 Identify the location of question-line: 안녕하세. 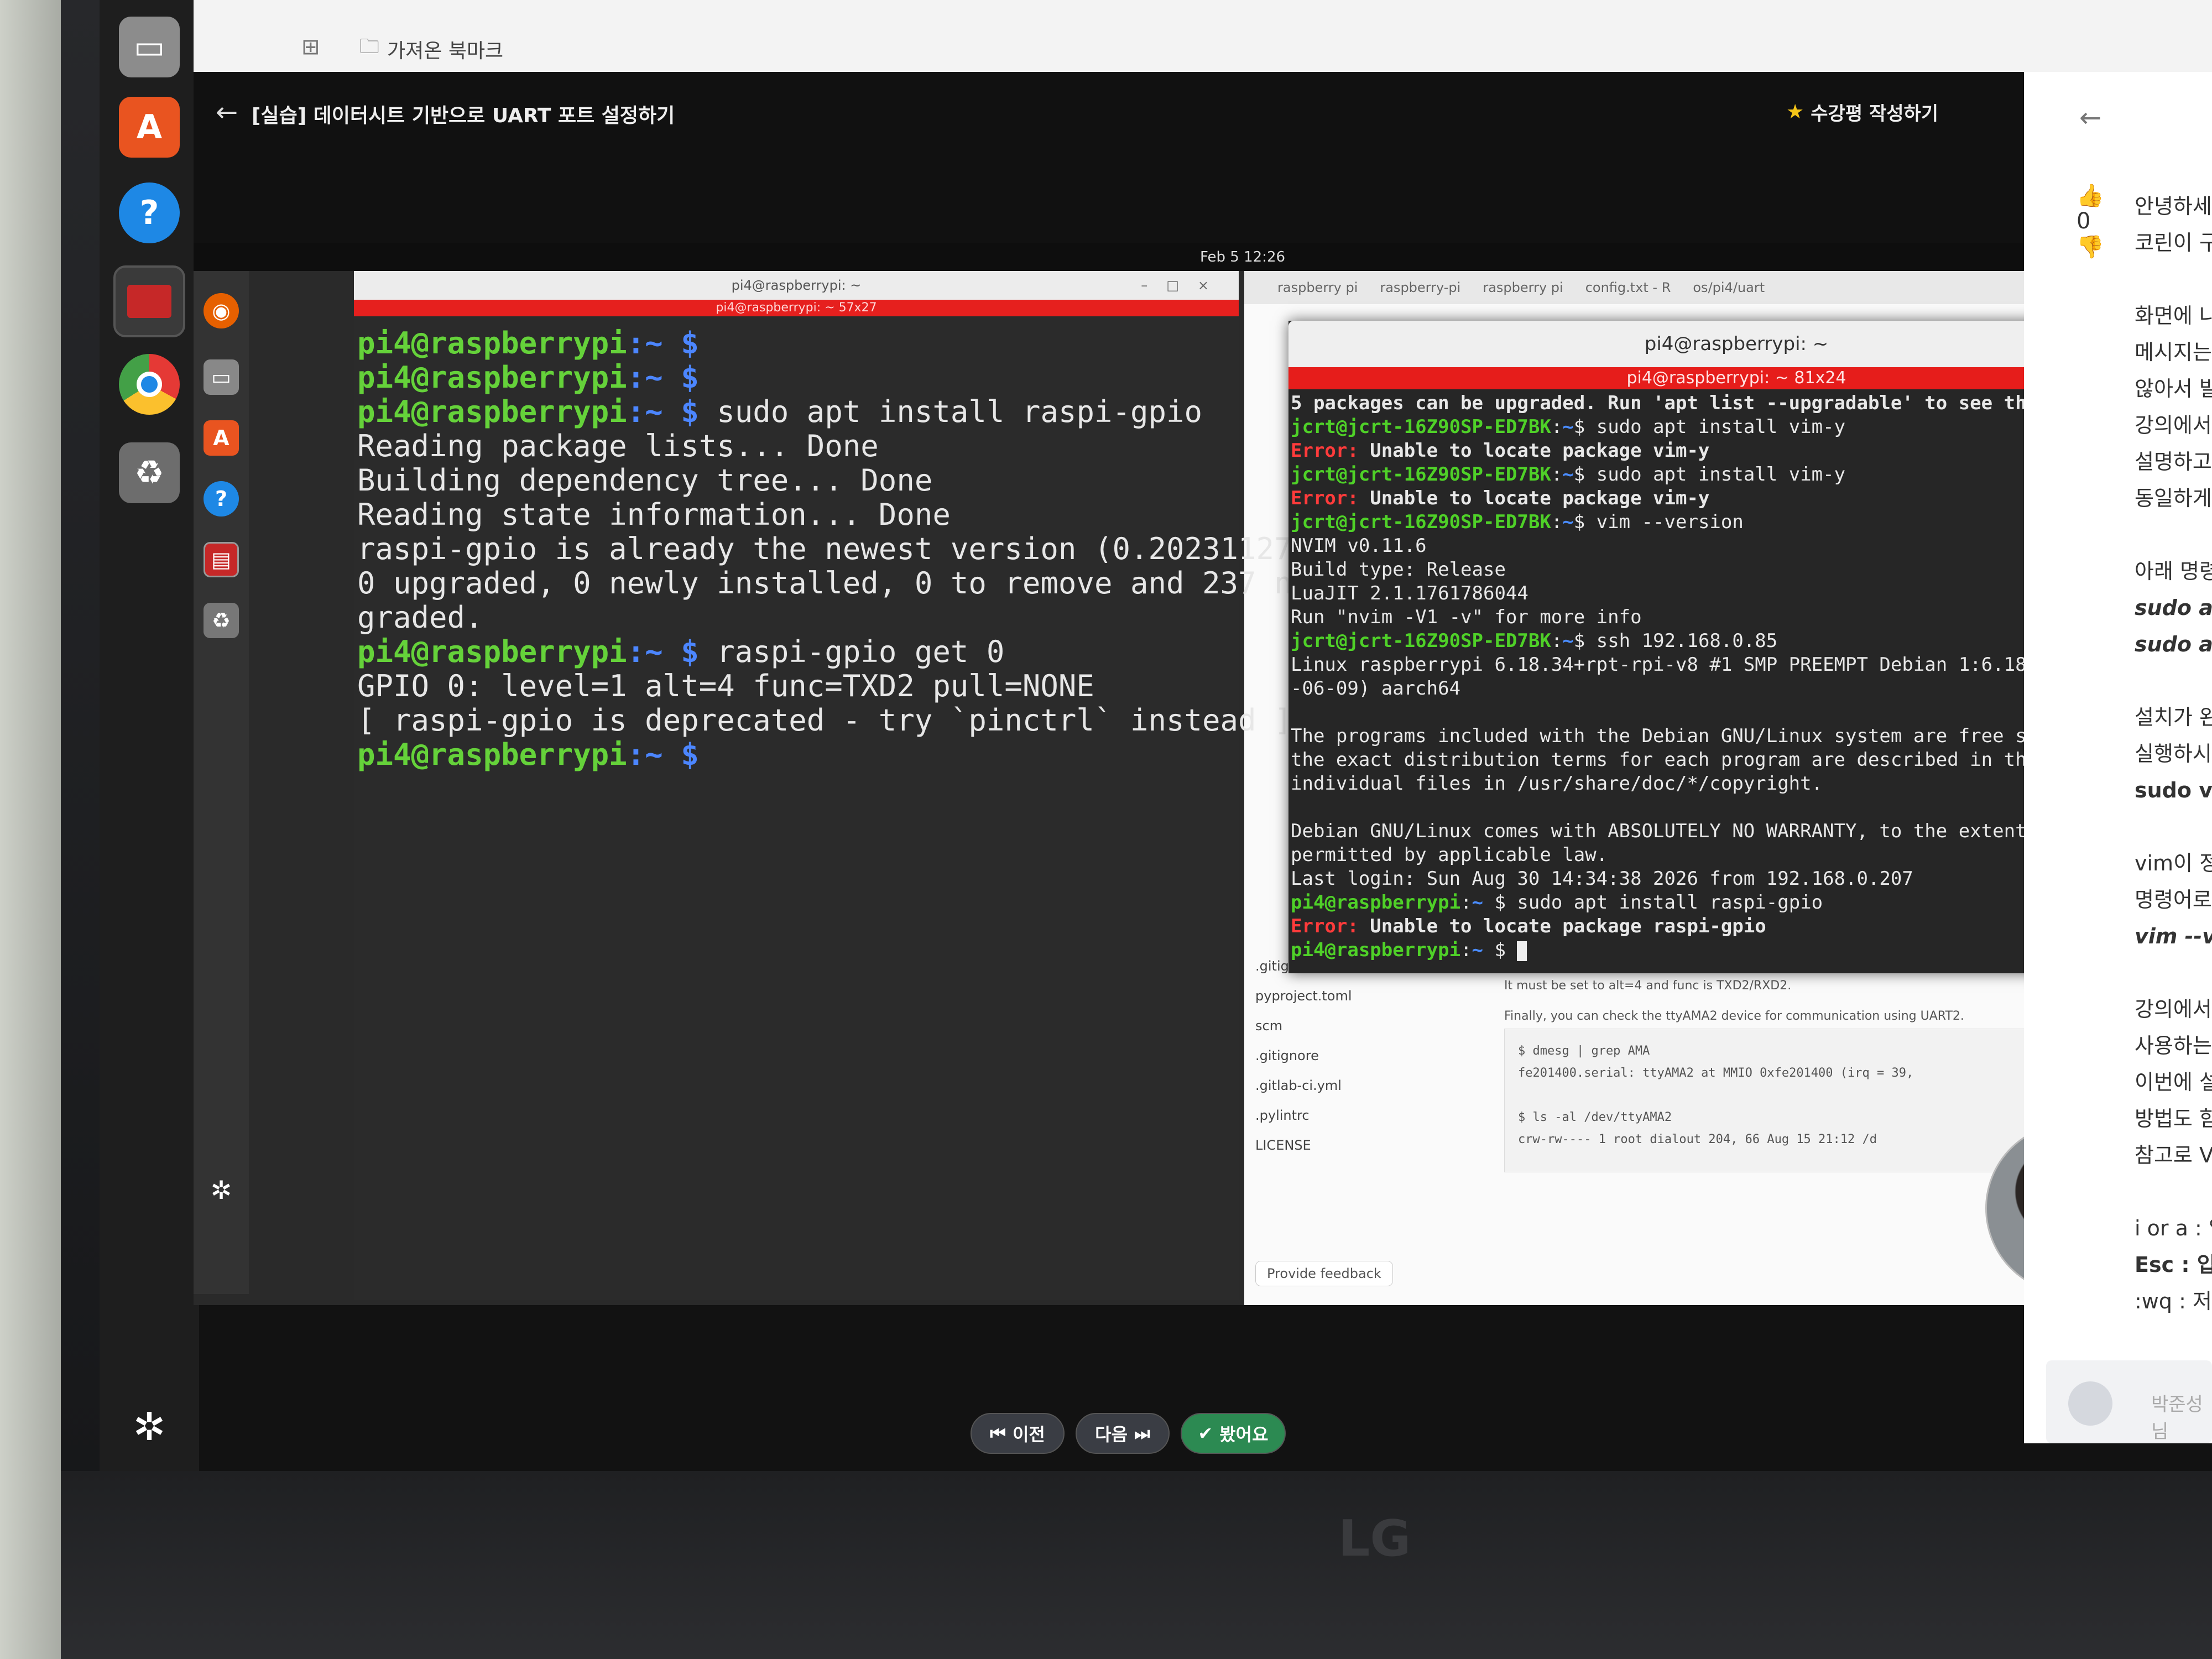
(2174, 206).